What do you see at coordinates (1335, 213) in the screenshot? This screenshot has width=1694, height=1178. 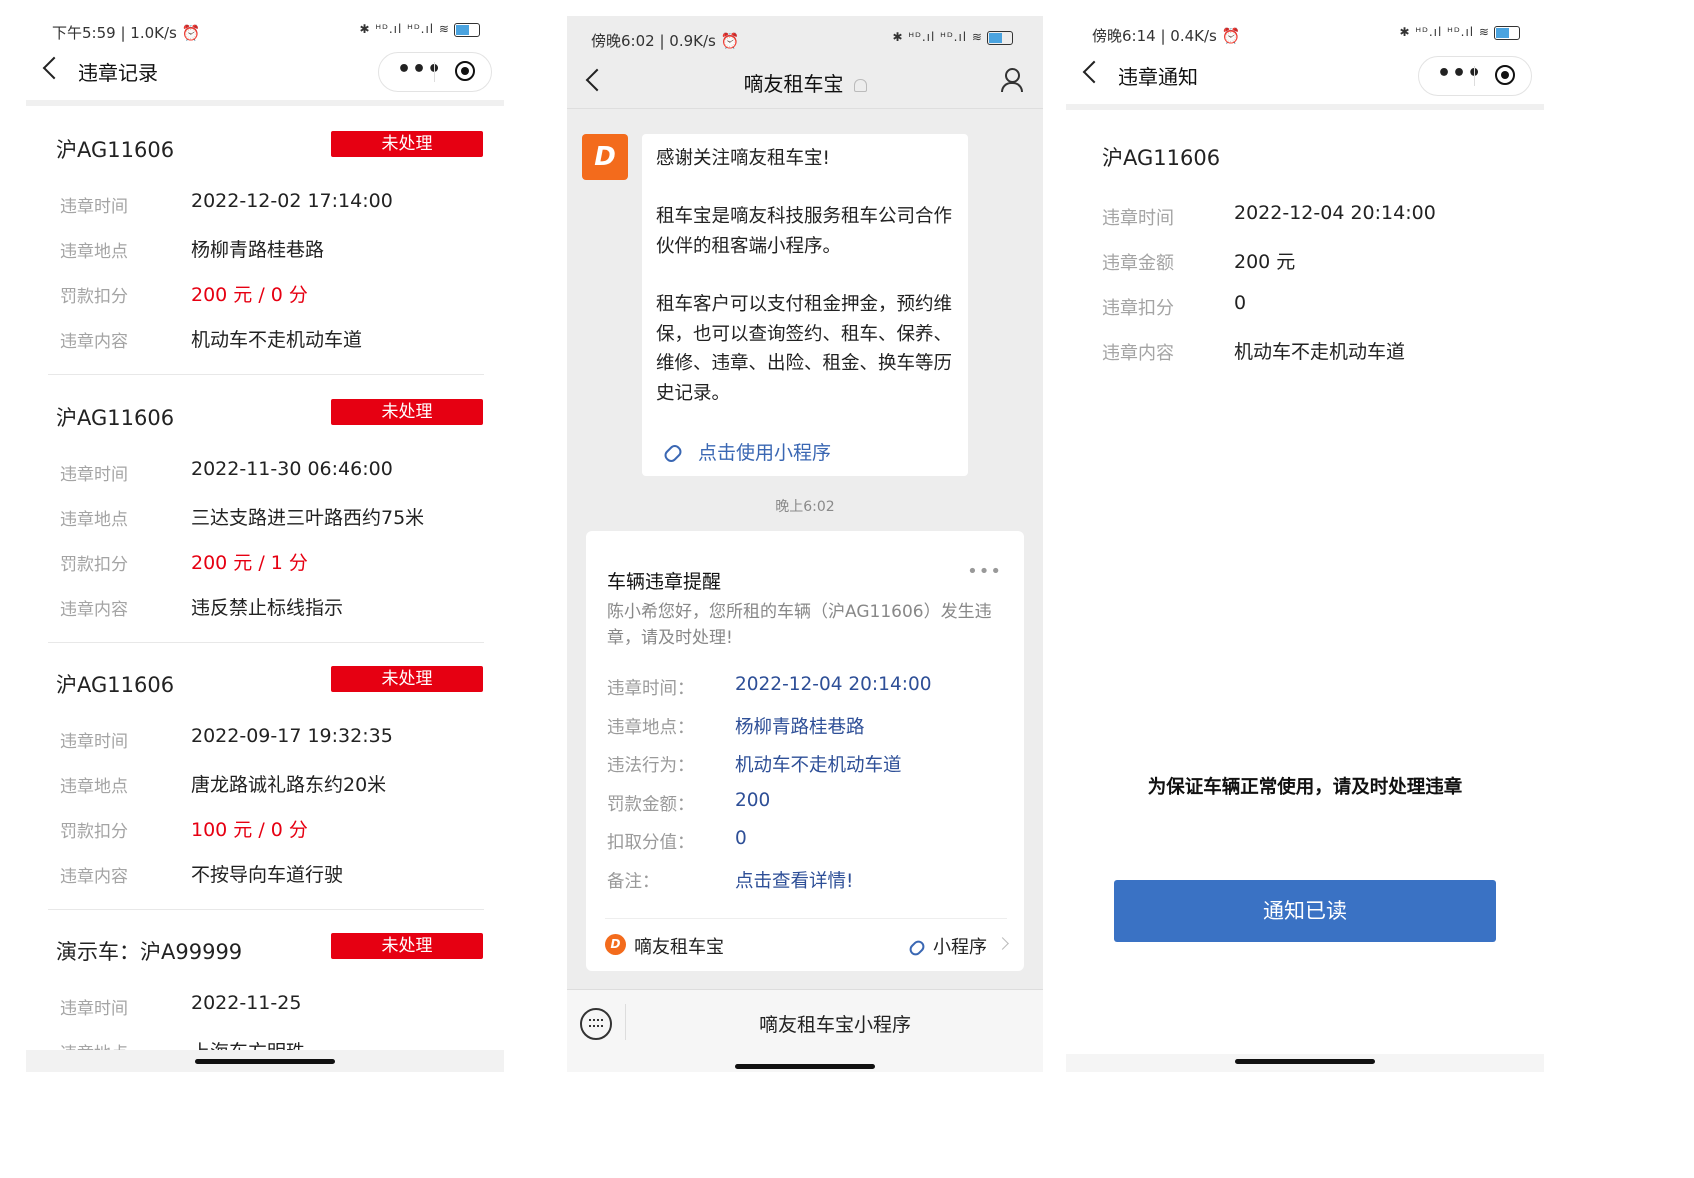 I see `field-value: 2022-12-04 20:14:00` at bounding box center [1335, 213].